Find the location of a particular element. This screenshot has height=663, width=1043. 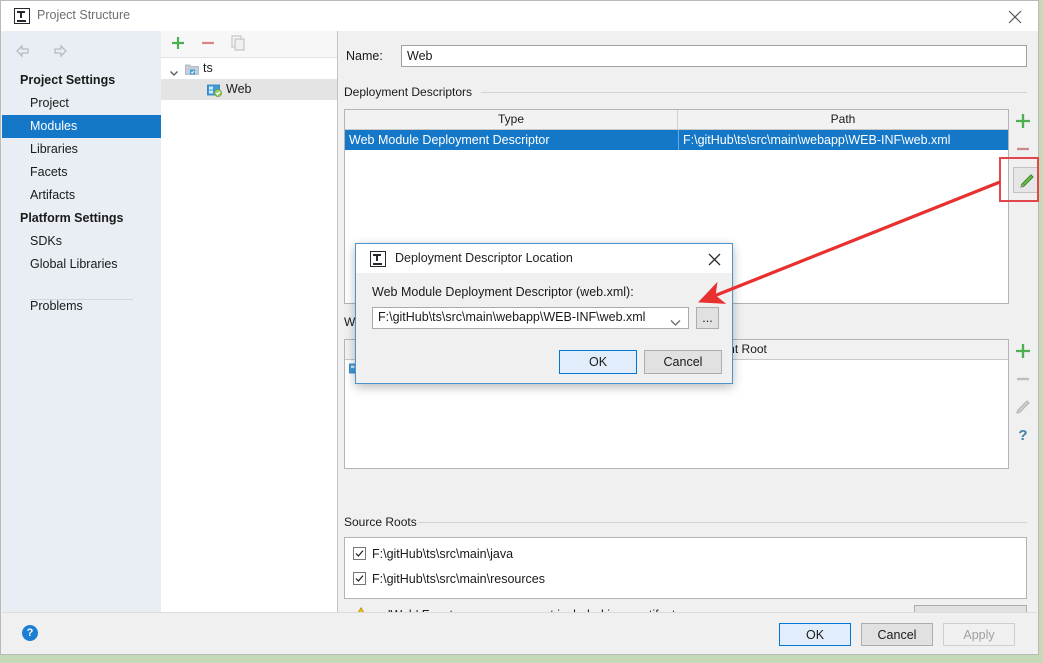

chevron-down-icon is located at coordinates (675, 323).